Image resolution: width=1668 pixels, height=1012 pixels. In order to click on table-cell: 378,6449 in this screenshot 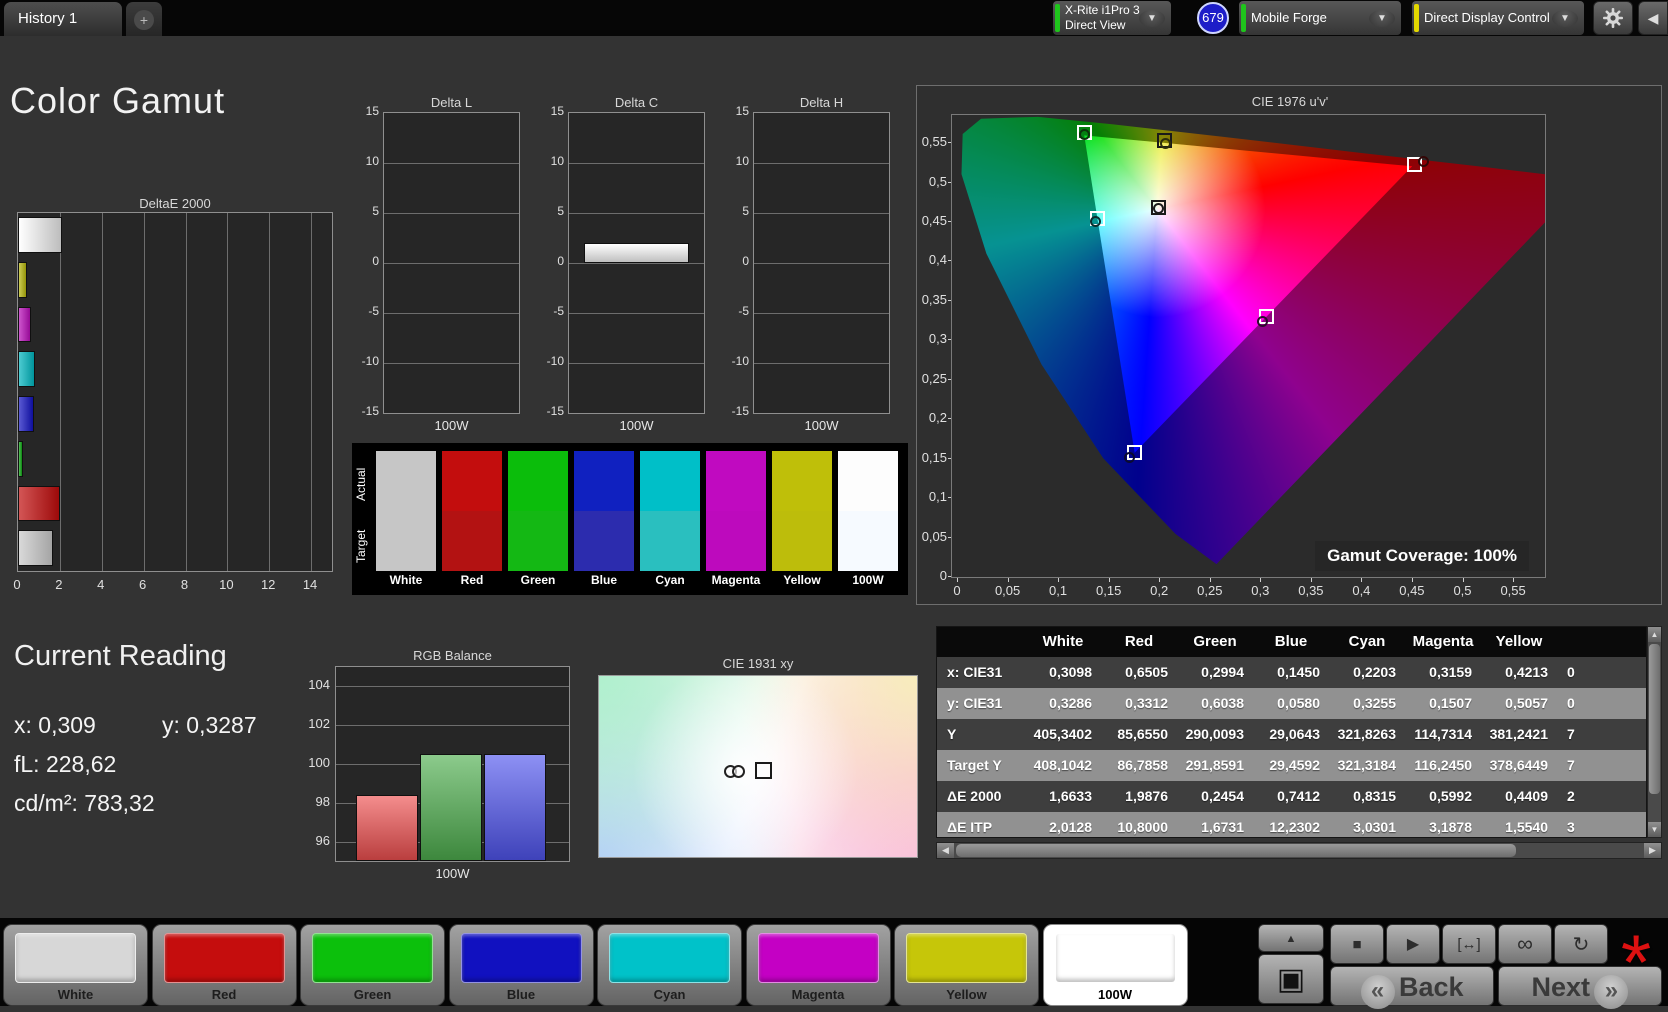, I will do `click(1518, 765)`.